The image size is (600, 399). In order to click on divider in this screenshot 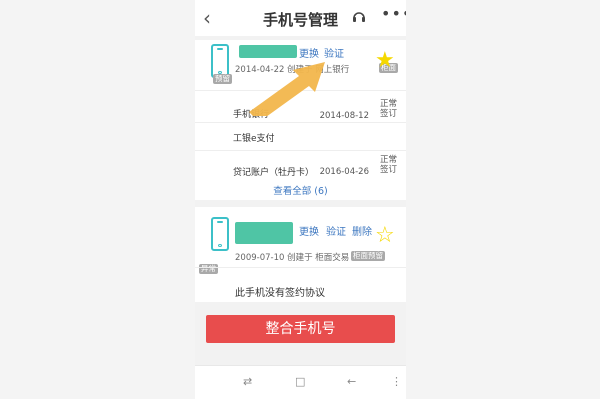, I will do `click(300, 268)`.